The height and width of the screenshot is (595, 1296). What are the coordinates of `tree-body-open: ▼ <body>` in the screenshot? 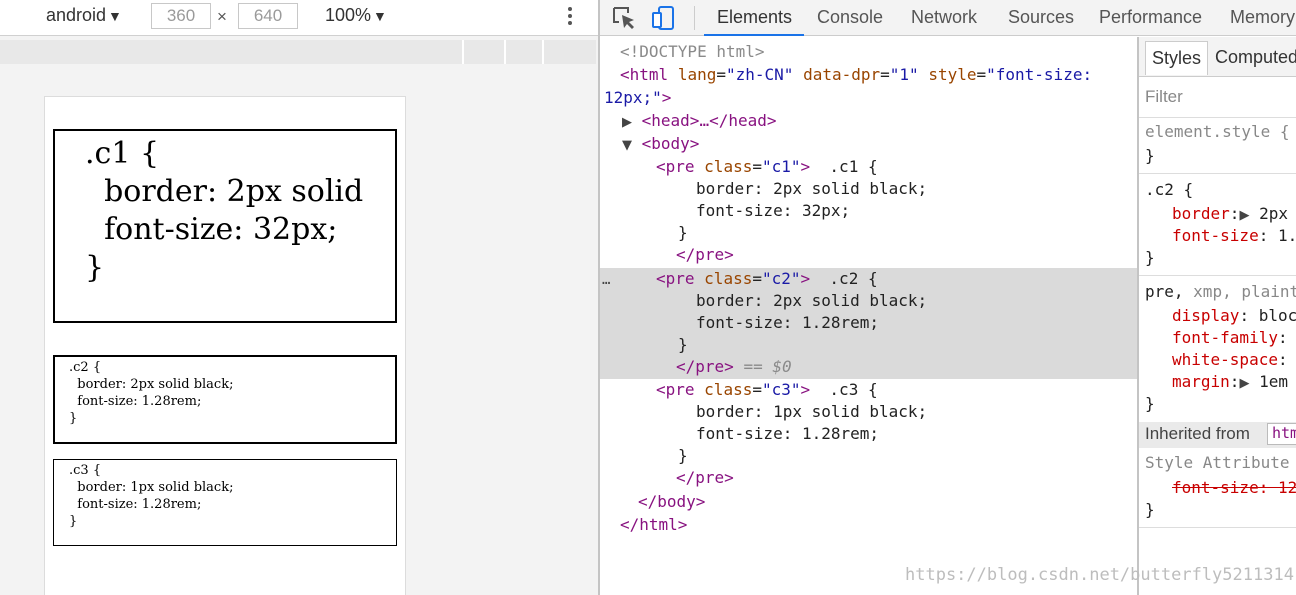 It's located at (660, 145).